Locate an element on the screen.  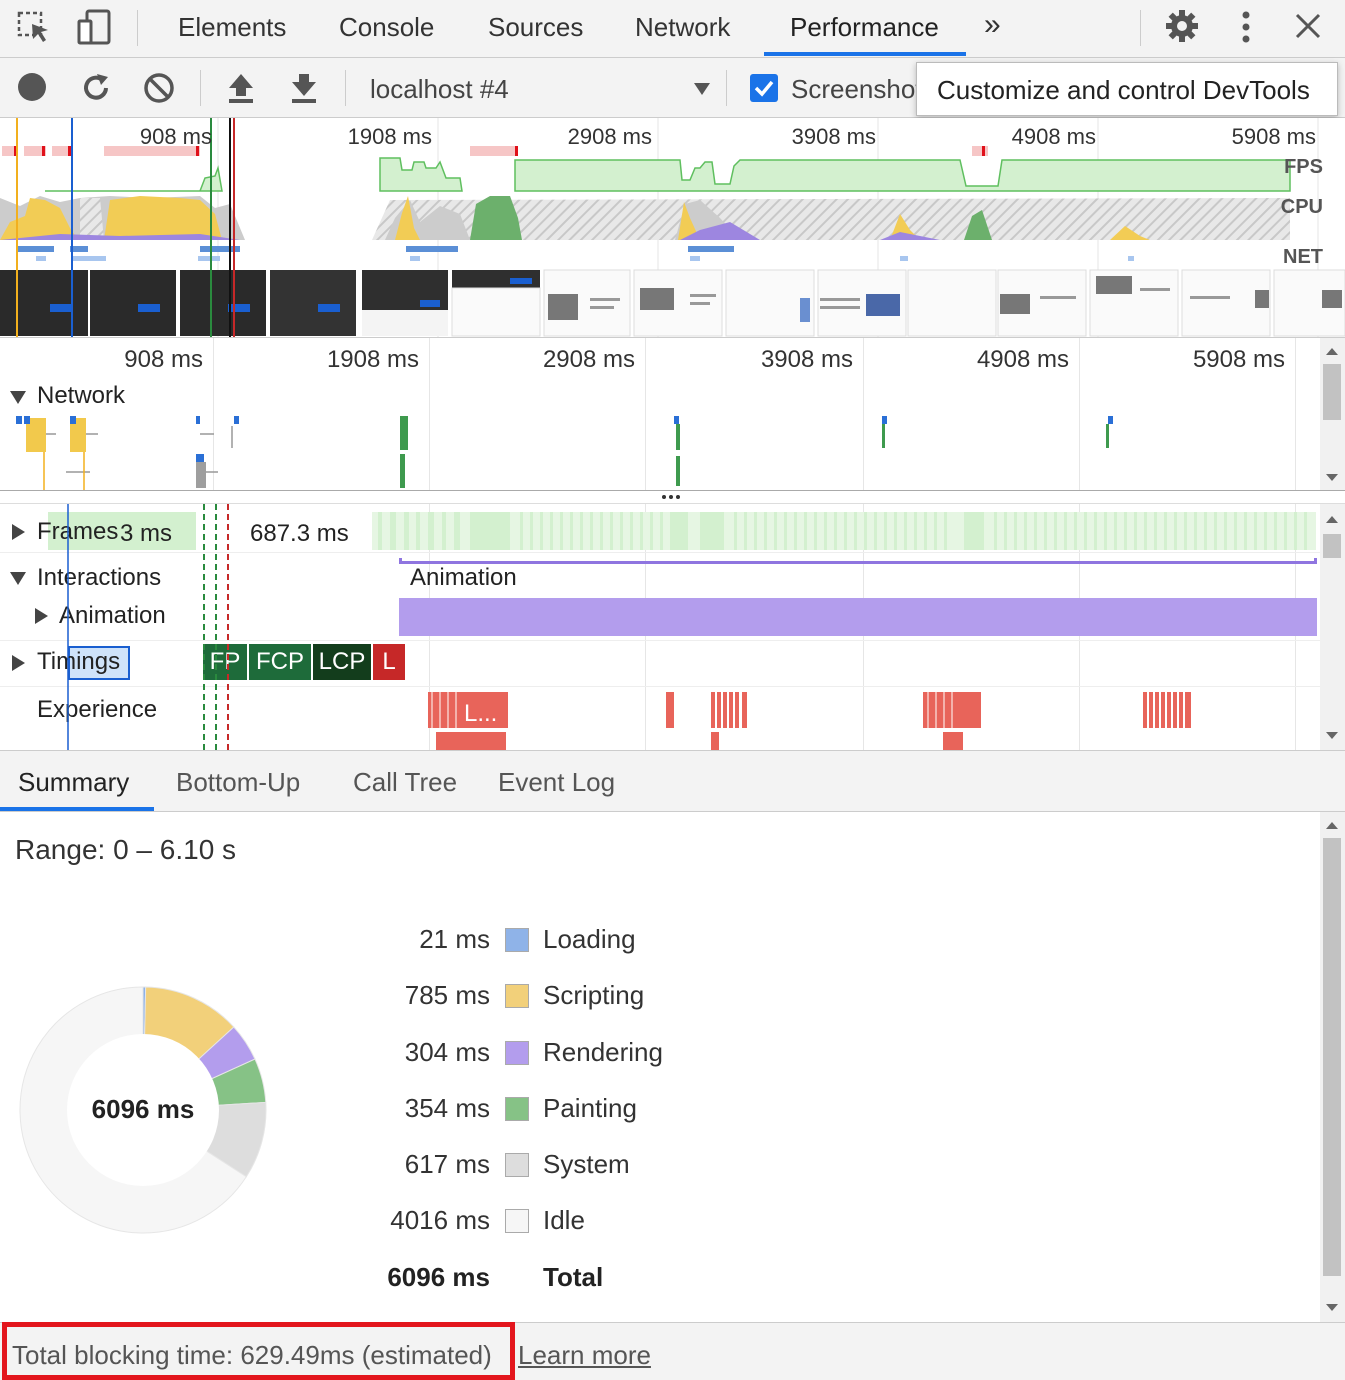
animation-range-bracket is located at coordinates (858, 561).